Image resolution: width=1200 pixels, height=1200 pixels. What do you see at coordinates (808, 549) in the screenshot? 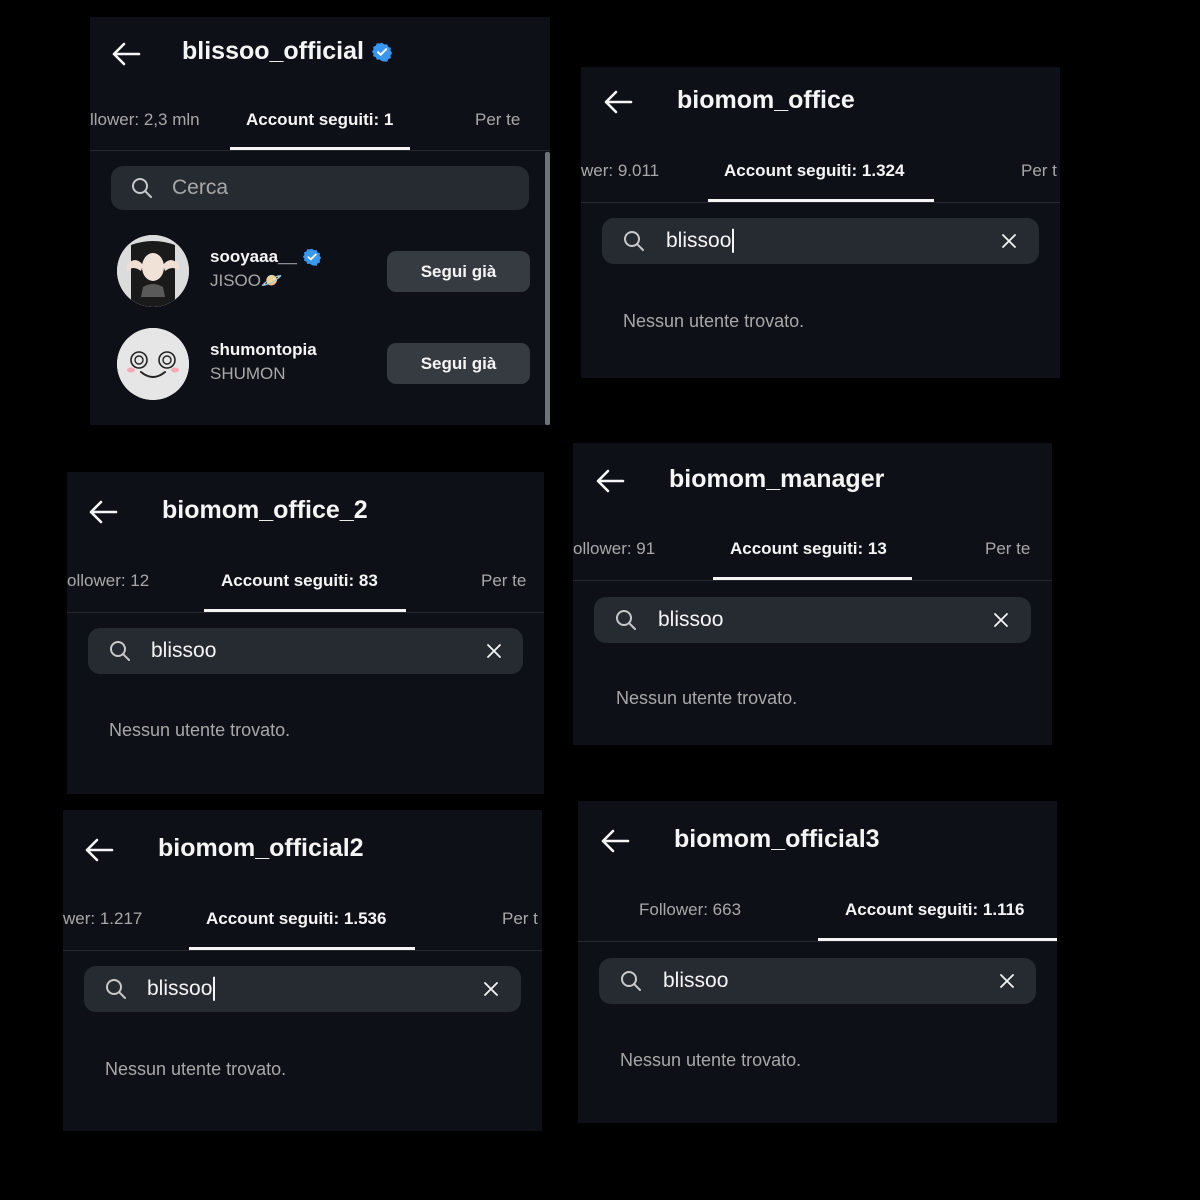
I see `tab-following: Account seguiti: 13` at bounding box center [808, 549].